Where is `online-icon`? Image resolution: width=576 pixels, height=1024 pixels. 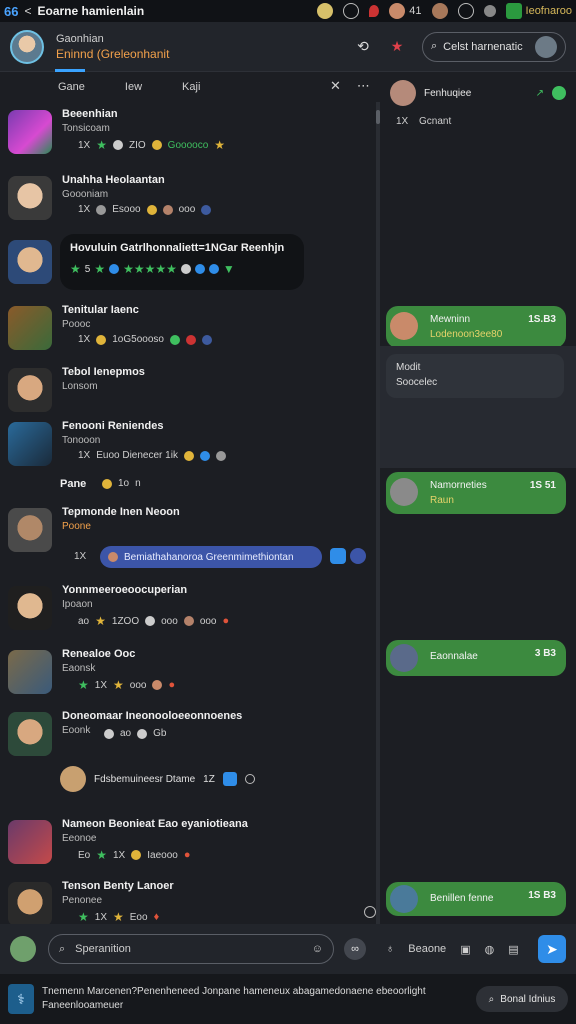
online-icon is located at coordinates (559, 93).